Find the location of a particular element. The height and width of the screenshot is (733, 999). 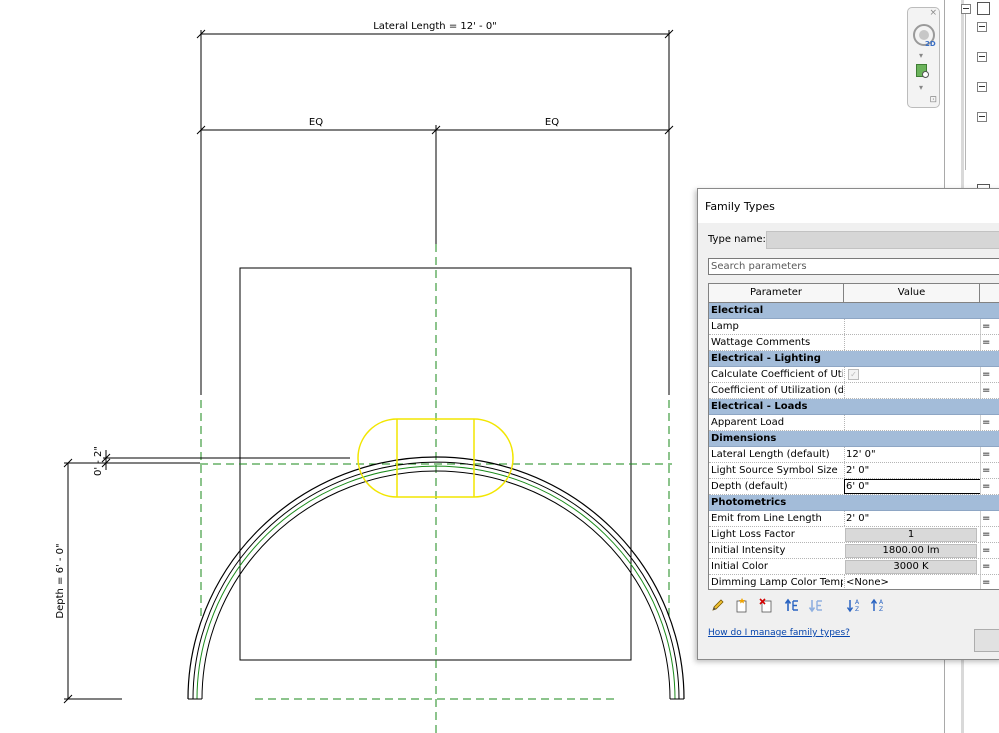

table-row: Lamp = is located at coordinates (854, 327).